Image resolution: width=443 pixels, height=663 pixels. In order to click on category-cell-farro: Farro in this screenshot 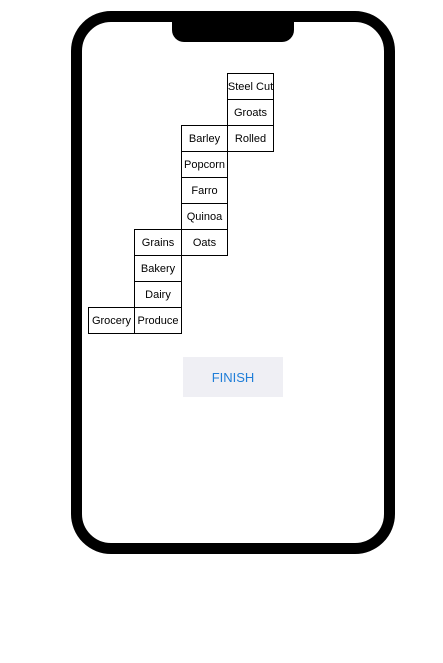, I will do `click(204, 190)`.